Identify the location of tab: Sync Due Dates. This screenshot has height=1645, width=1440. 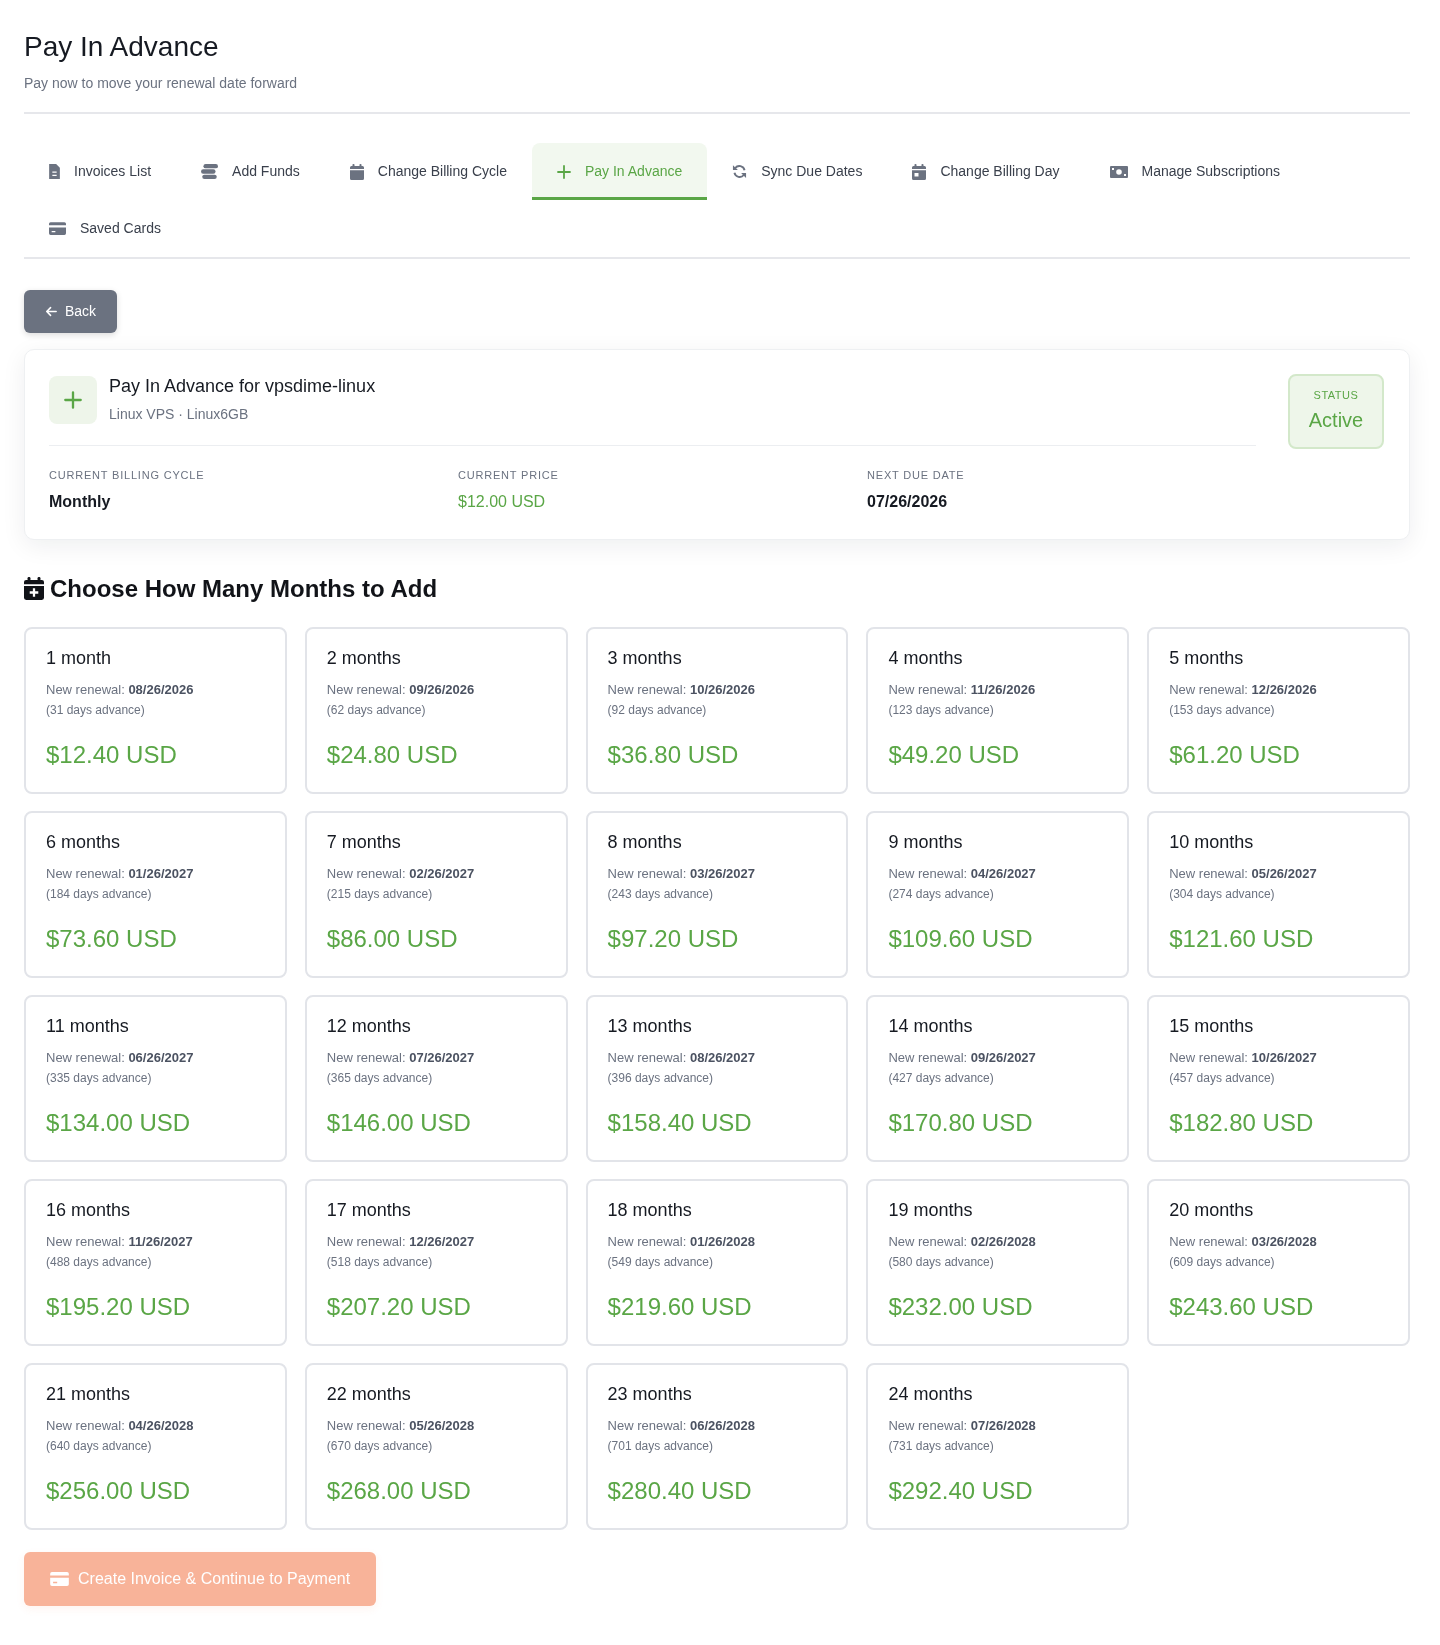
(797, 171).